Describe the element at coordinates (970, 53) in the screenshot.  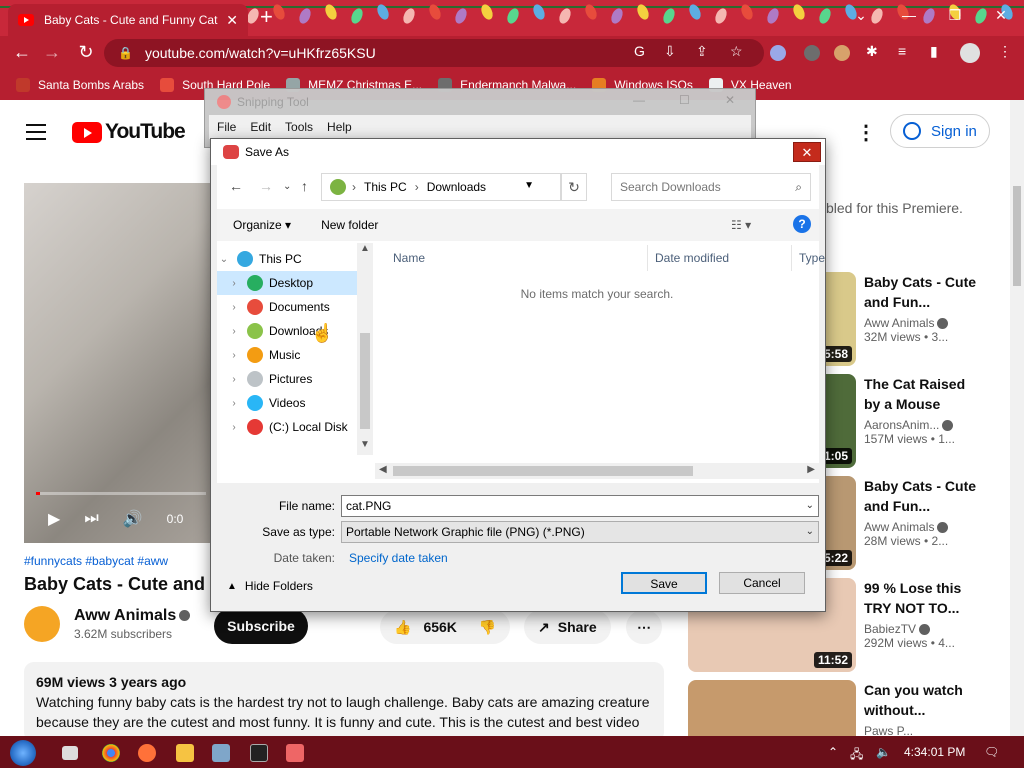
I see `profile-avatar-icon` at that location.